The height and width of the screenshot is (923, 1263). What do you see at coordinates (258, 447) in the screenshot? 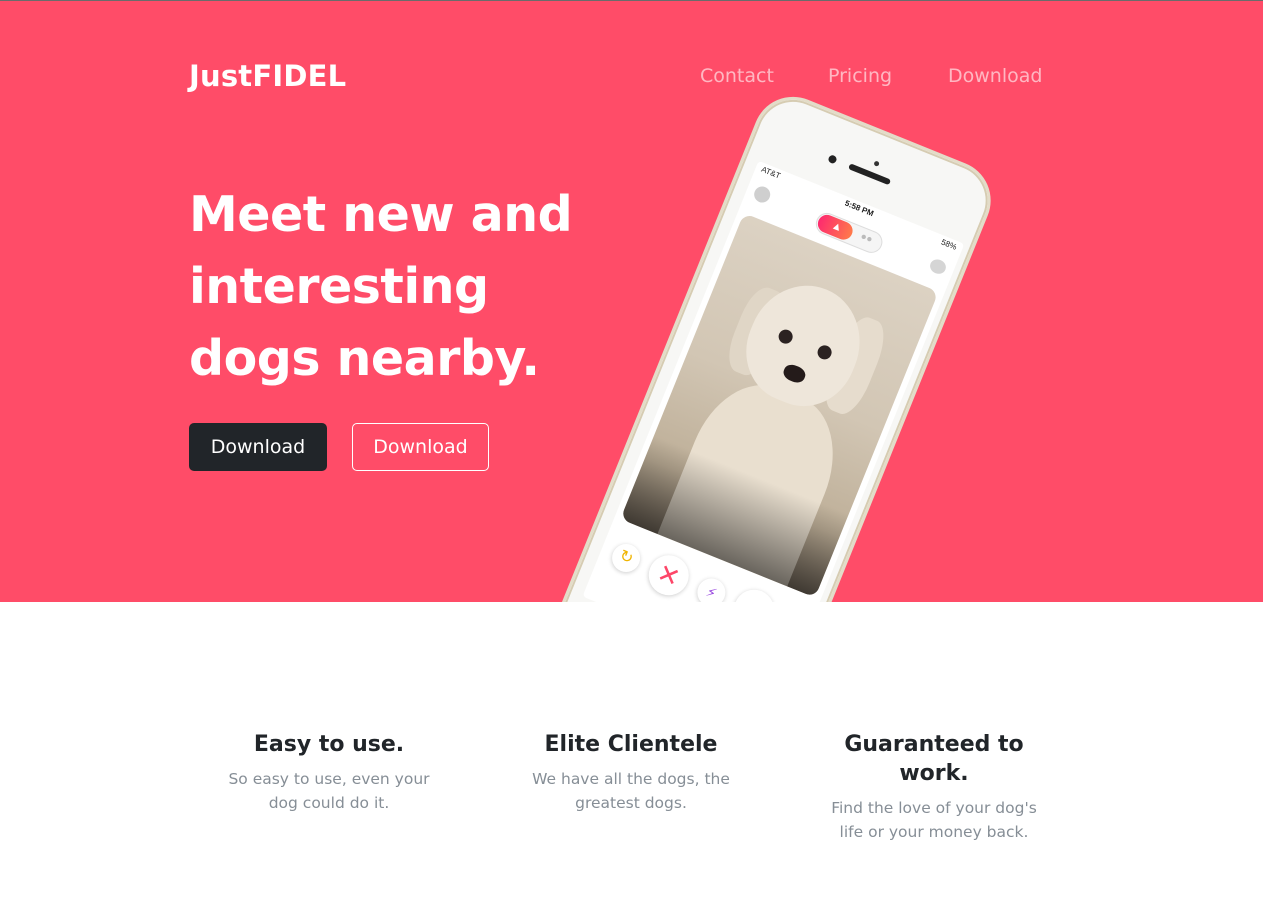
I see `download-button-primary: Download` at bounding box center [258, 447].